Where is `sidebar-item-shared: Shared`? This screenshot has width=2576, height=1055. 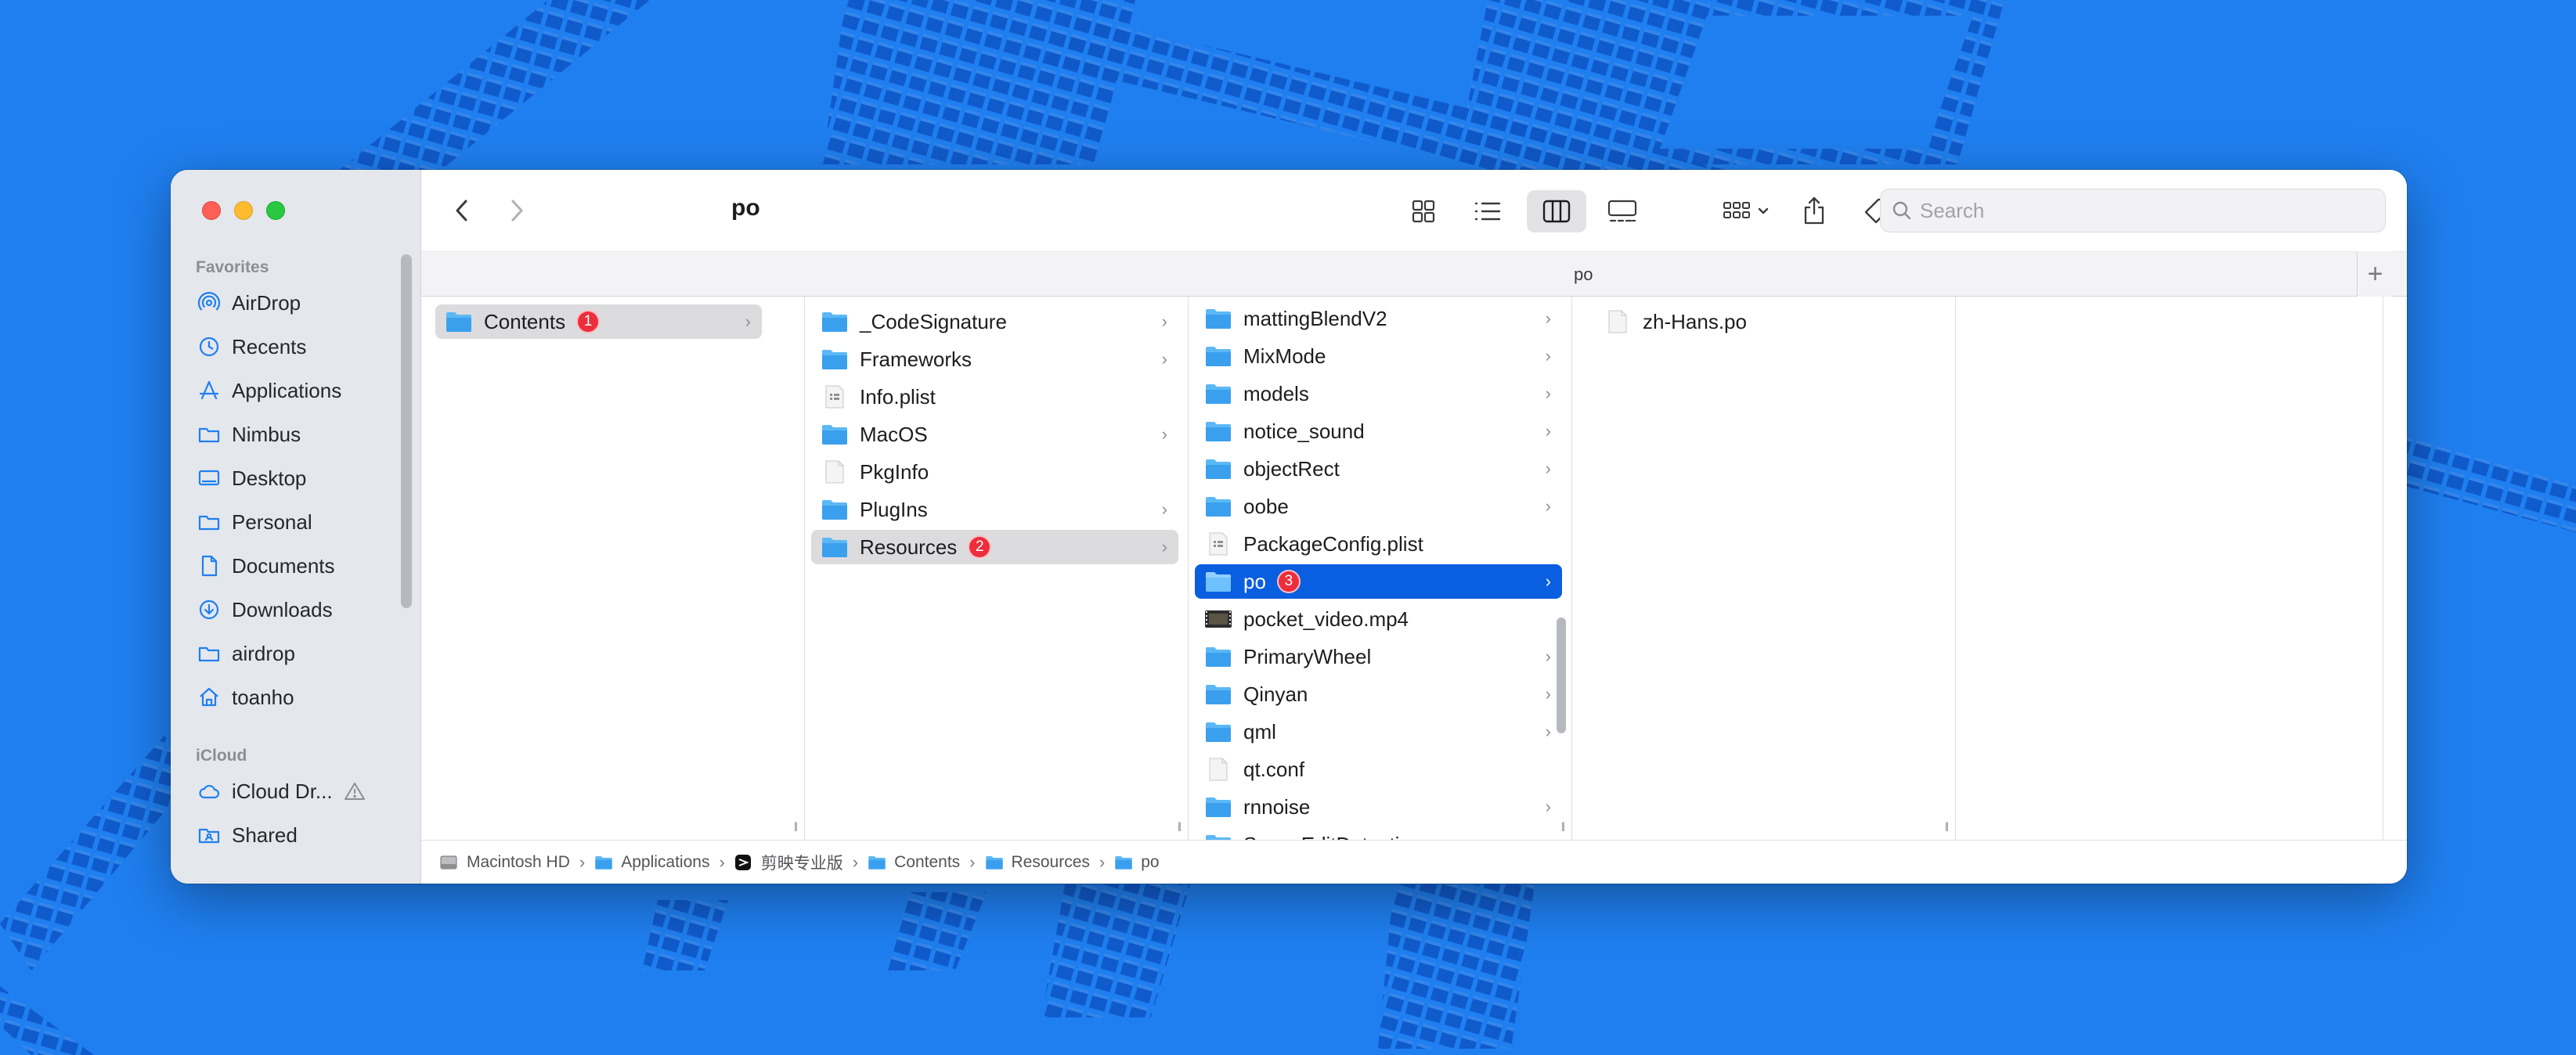 sidebar-item-shared: Shared is located at coordinates (247, 835).